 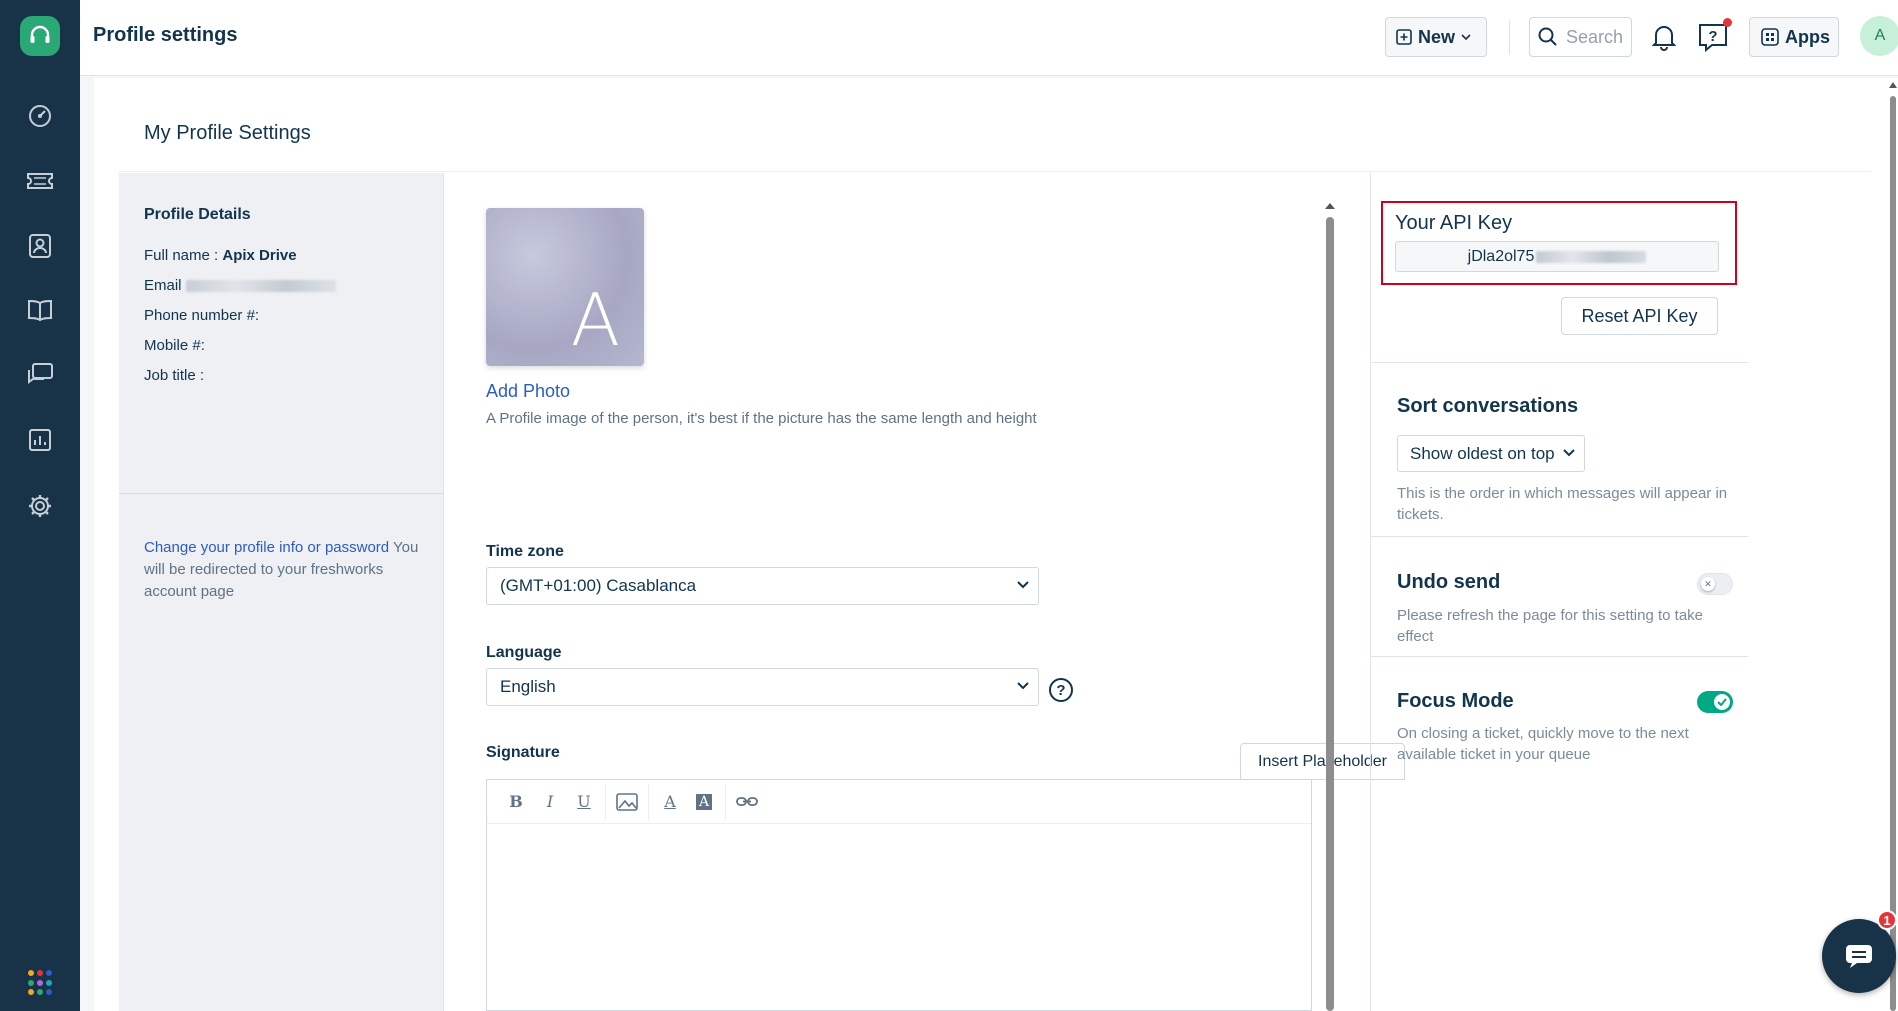 What do you see at coordinates (181, 255) in the screenshot?
I see `full-name-label: Full name :` at bounding box center [181, 255].